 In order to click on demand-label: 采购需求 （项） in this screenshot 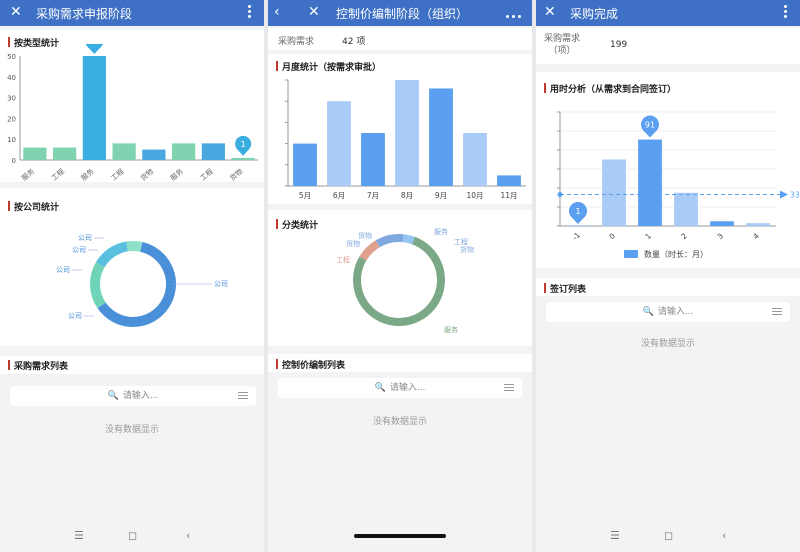, I will do `click(562, 45)`.